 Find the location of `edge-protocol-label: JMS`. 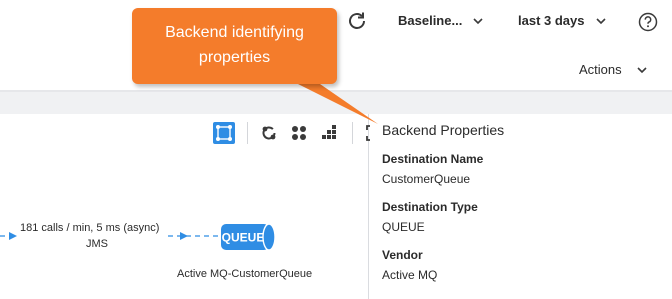

edge-protocol-label: JMS is located at coordinates (97, 244).